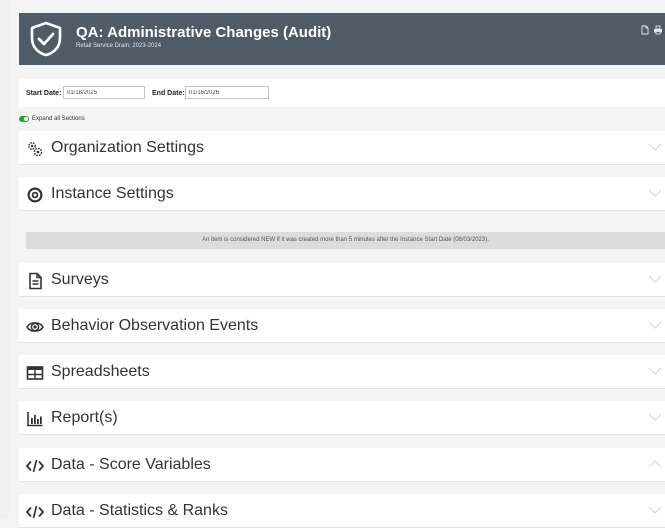  I want to click on expand-all-toggle-row: Expand all Sections, so click(52, 119).